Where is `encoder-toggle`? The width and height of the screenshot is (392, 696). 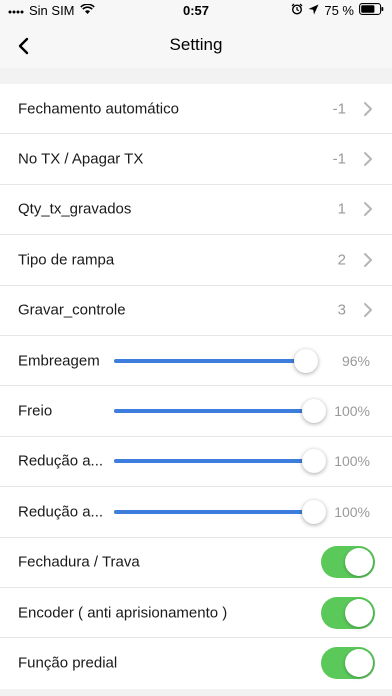 encoder-toggle is located at coordinates (348, 612).